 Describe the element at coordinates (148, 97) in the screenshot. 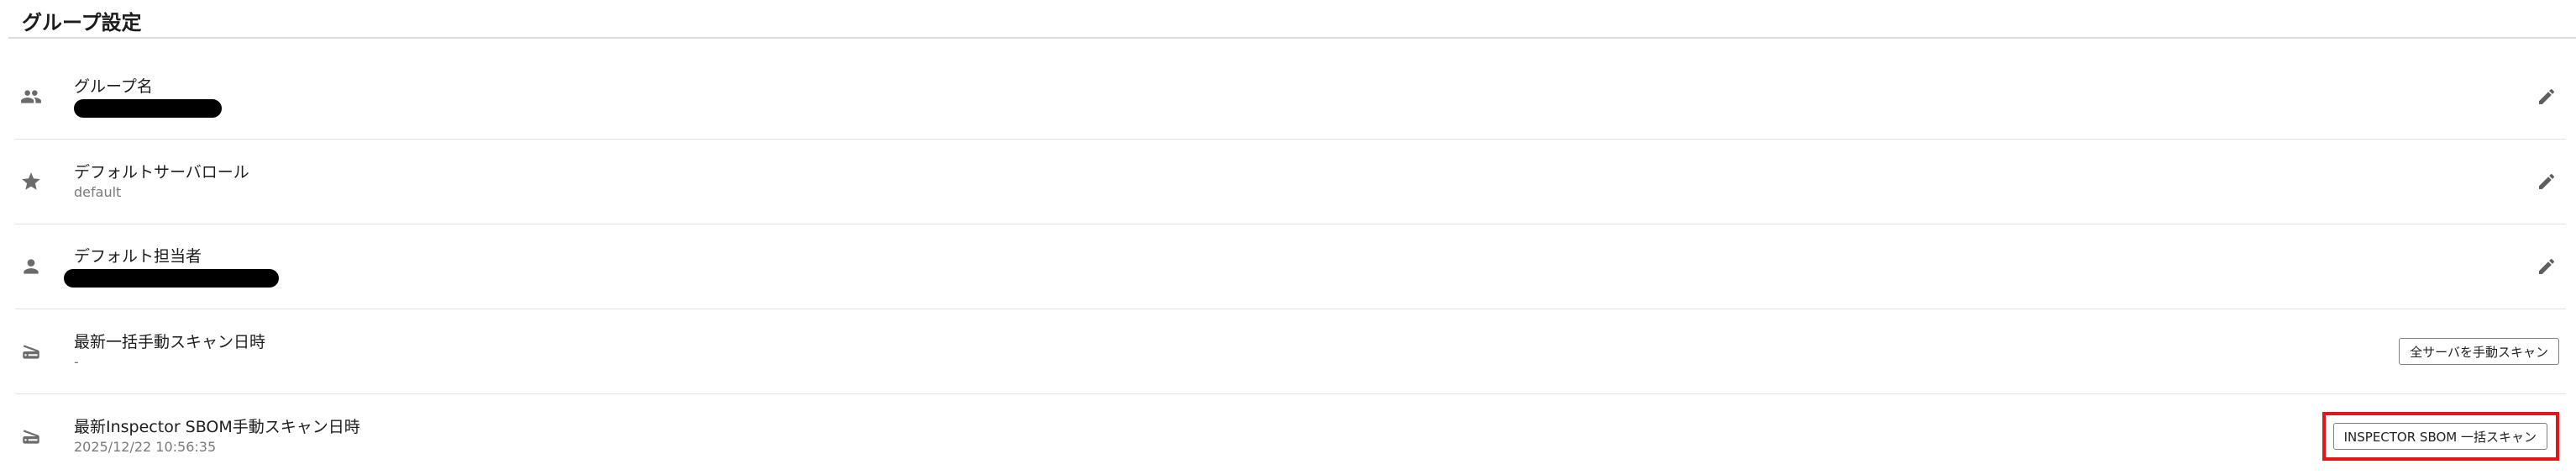

I see `setting-text: グループ名` at that location.